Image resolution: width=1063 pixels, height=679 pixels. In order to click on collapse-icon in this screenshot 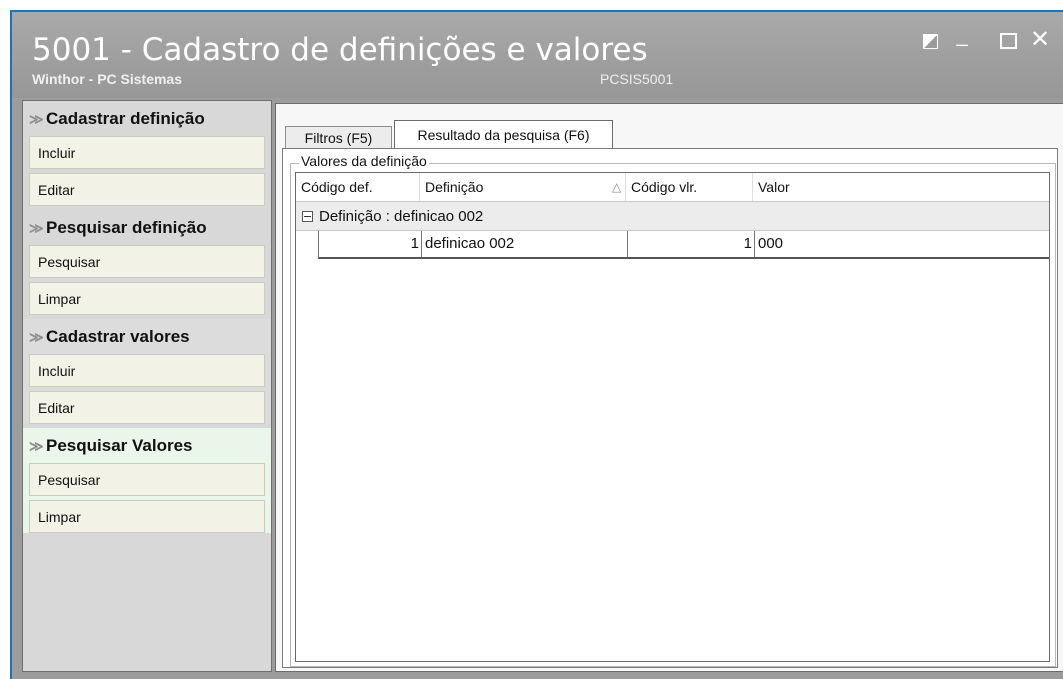, I will do `click(307, 216)`.